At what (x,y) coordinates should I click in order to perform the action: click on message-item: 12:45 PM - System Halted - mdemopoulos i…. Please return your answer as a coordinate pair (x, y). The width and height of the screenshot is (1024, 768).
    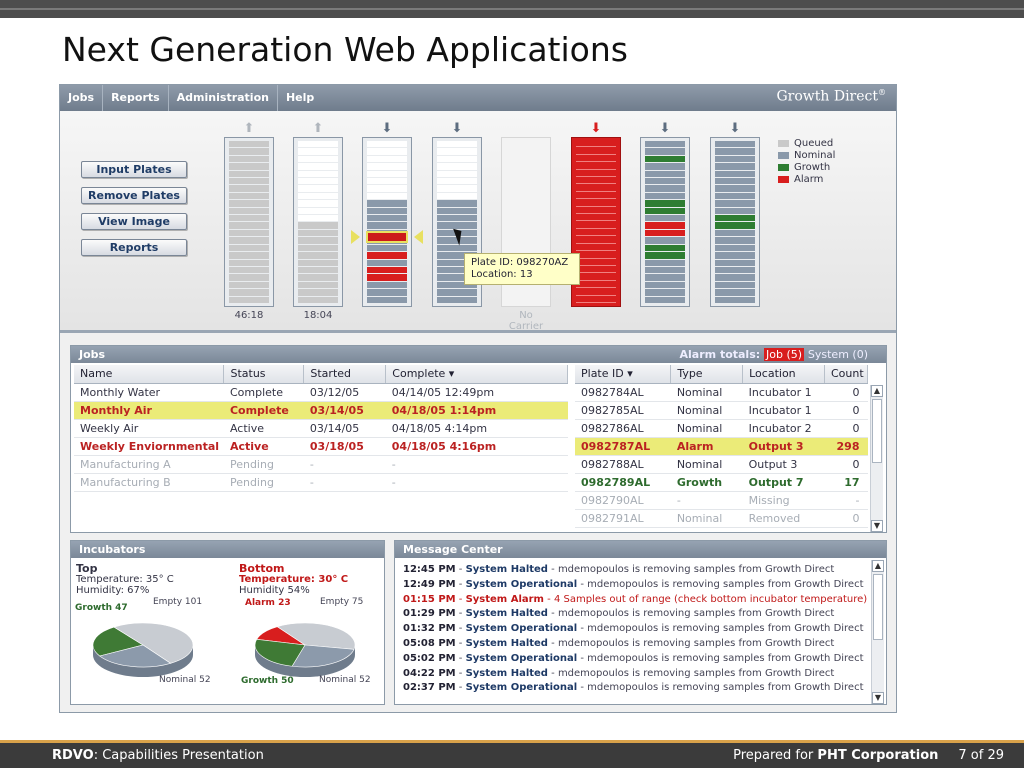
    Looking at the image, I should click on (635, 570).